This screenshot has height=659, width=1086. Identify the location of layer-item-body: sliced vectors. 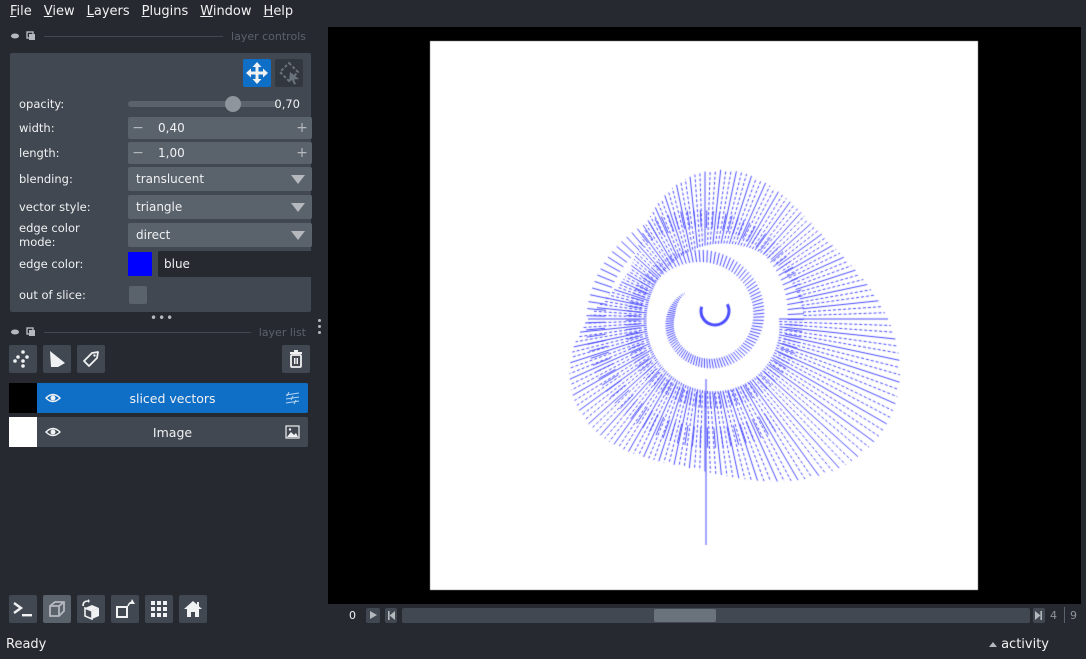
(172, 398).